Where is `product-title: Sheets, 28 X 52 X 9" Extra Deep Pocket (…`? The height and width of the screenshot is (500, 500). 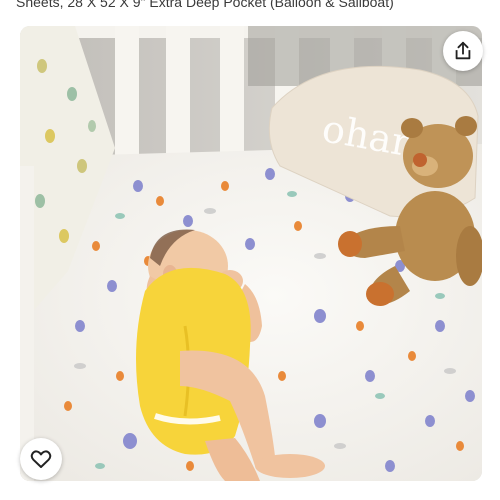
product-title: Sheets, 28 X 52 X 9" Extra Deep Pocket (… is located at coordinates (205, 5).